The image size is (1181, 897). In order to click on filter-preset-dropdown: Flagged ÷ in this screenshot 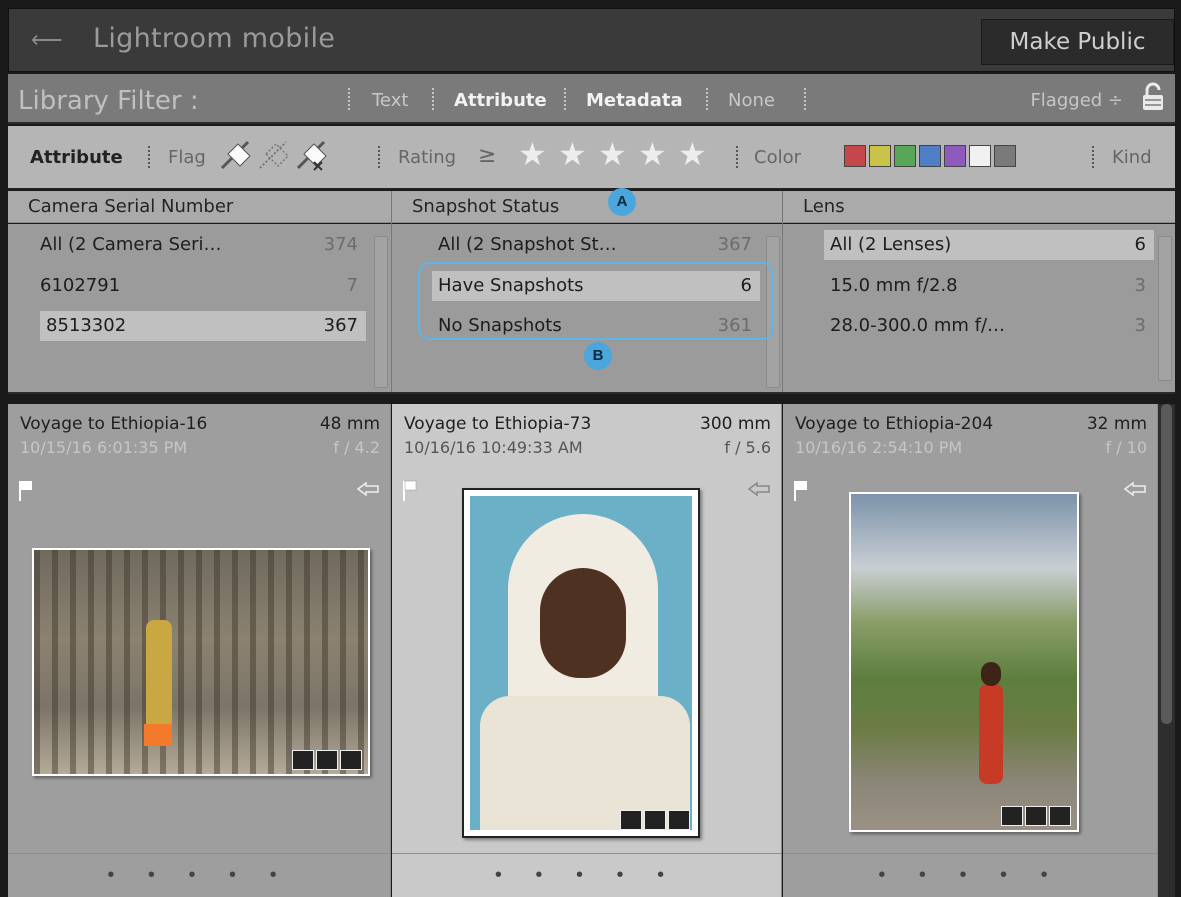, I will do `click(1076, 100)`.